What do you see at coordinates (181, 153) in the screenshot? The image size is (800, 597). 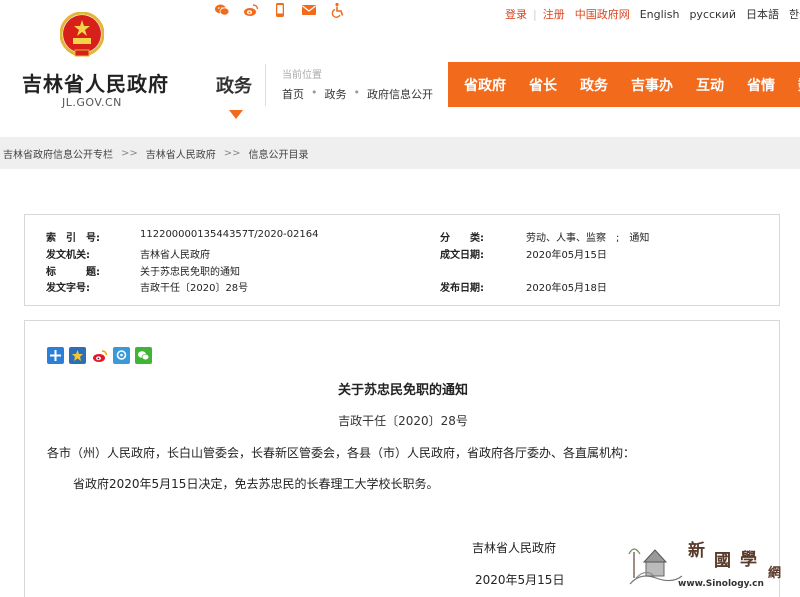 I see `breadcrumb-provincial-gov: 吉林省人民政府` at bounding box center [181, 153].